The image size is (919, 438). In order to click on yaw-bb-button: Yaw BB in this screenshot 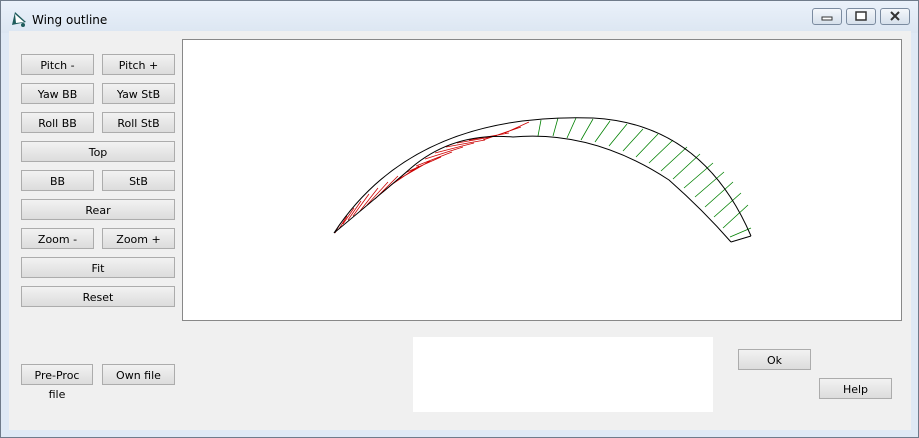, I will do `click(57, 93)`.